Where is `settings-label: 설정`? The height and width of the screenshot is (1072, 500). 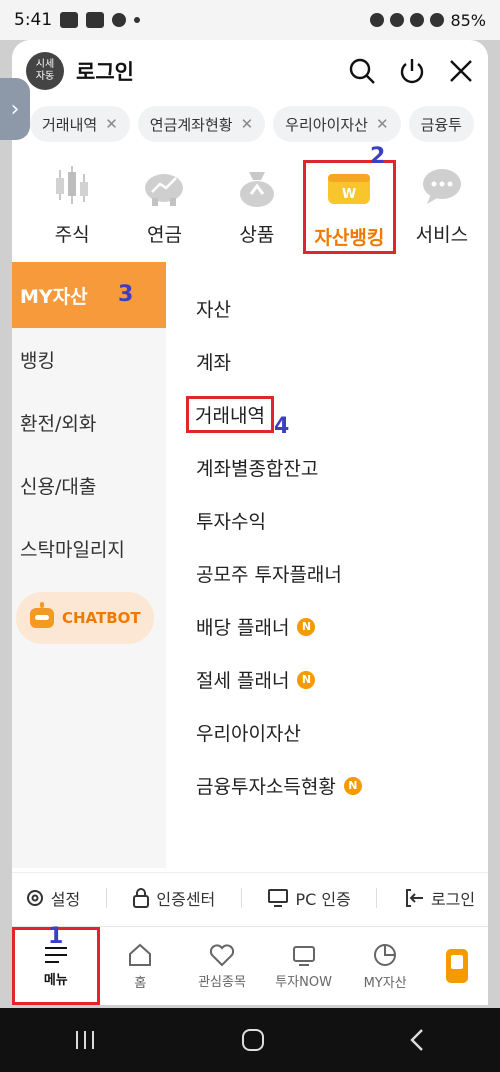 settings-label: 설정 is located at coordinates (65, 899).